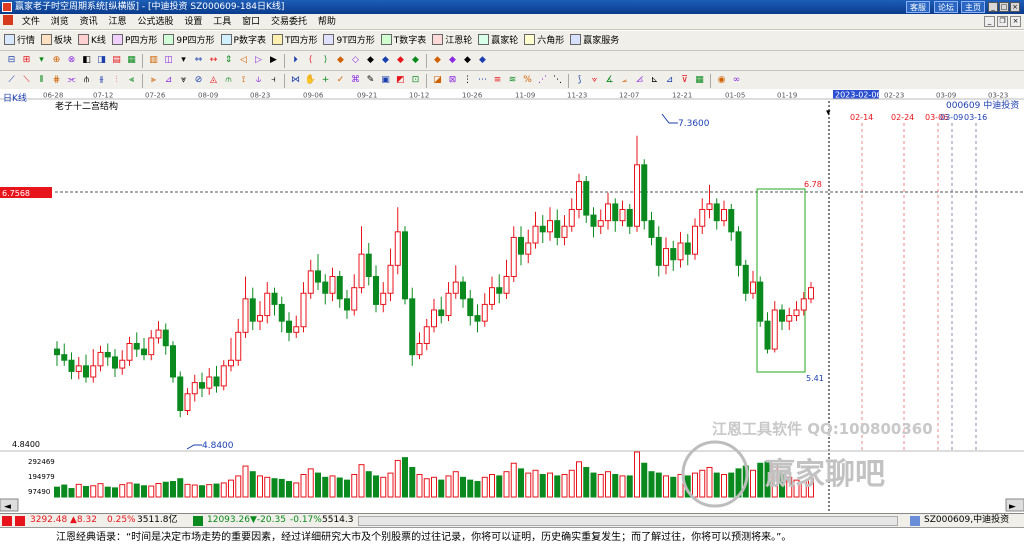  What do you see at coordinates (153, 80) in the screenshot?
I see `gann-tool-icon-10: ⫸` at bounding box center [153, 80].